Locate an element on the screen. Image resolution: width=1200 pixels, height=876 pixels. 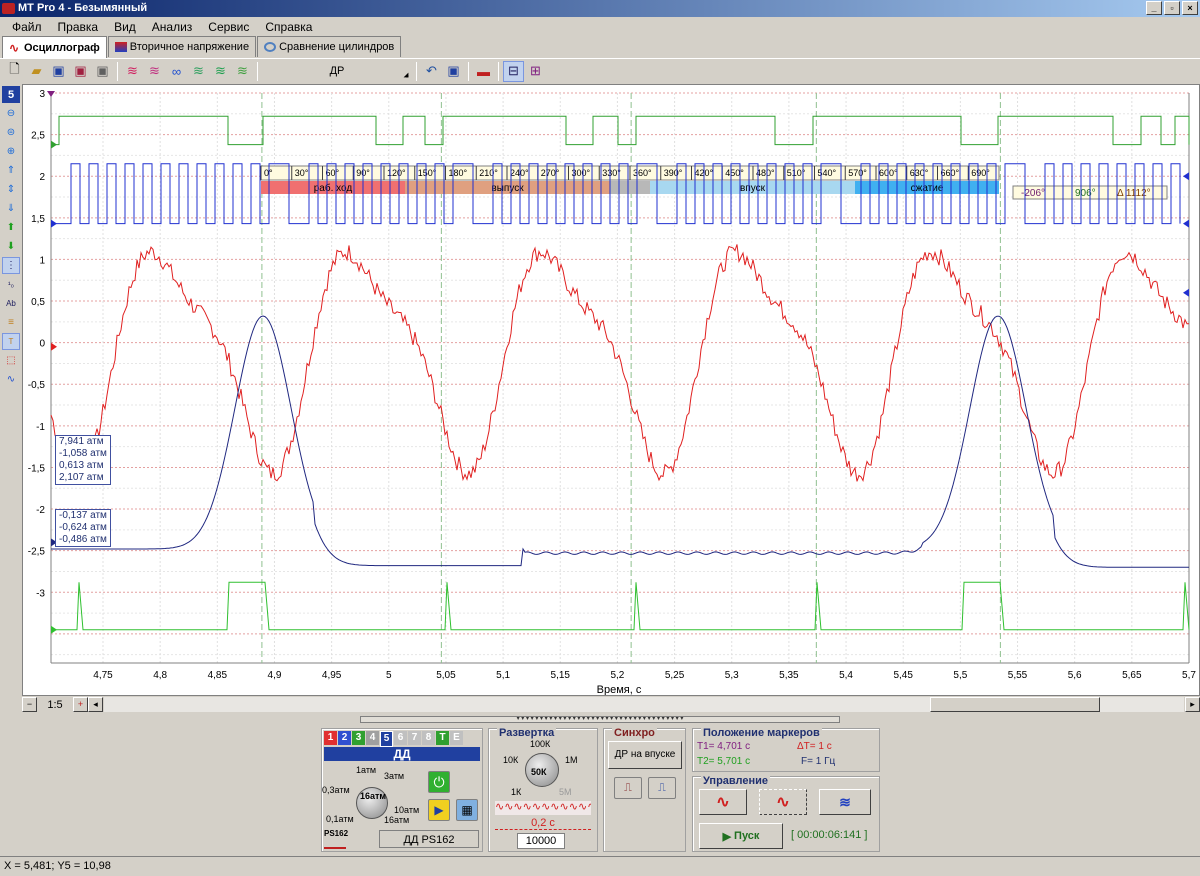
menu-service: Сервис is located at coordinates (228, 27).